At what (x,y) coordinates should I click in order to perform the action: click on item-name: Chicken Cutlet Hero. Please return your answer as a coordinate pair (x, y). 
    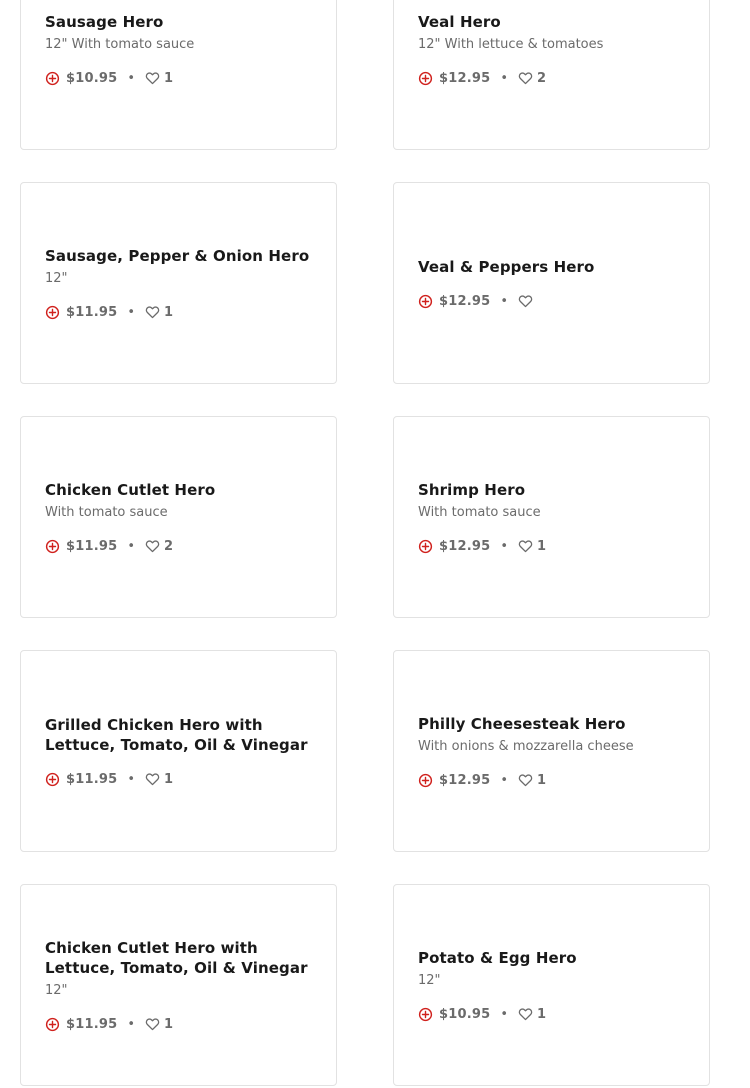
    Looking at the image, I should click on (130, 490).